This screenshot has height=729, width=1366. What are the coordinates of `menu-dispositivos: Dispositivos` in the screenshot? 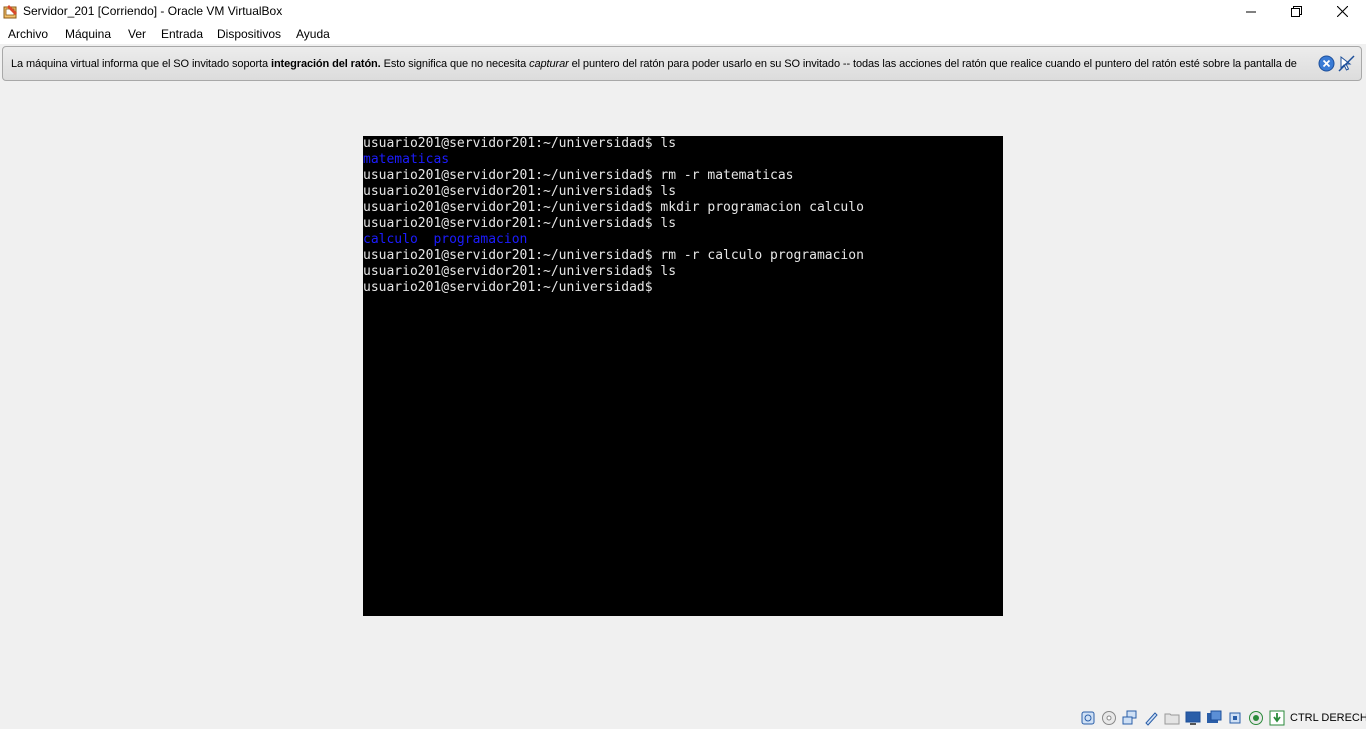 It's located at (249, 34).